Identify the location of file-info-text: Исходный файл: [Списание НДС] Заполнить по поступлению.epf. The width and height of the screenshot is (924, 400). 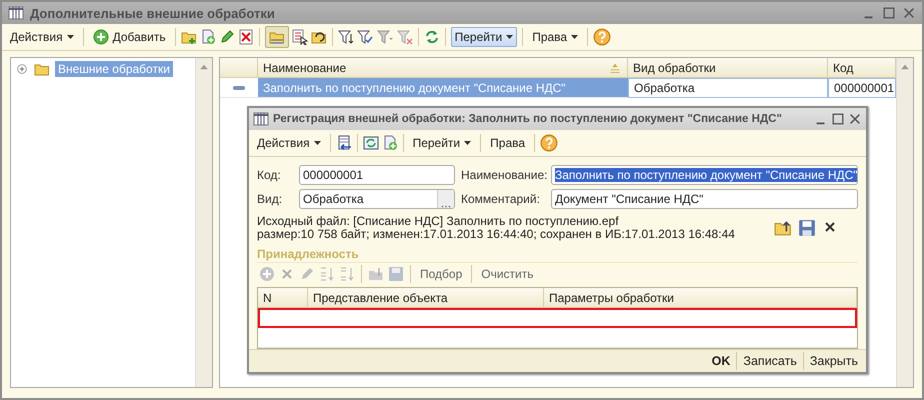
(438, 221).